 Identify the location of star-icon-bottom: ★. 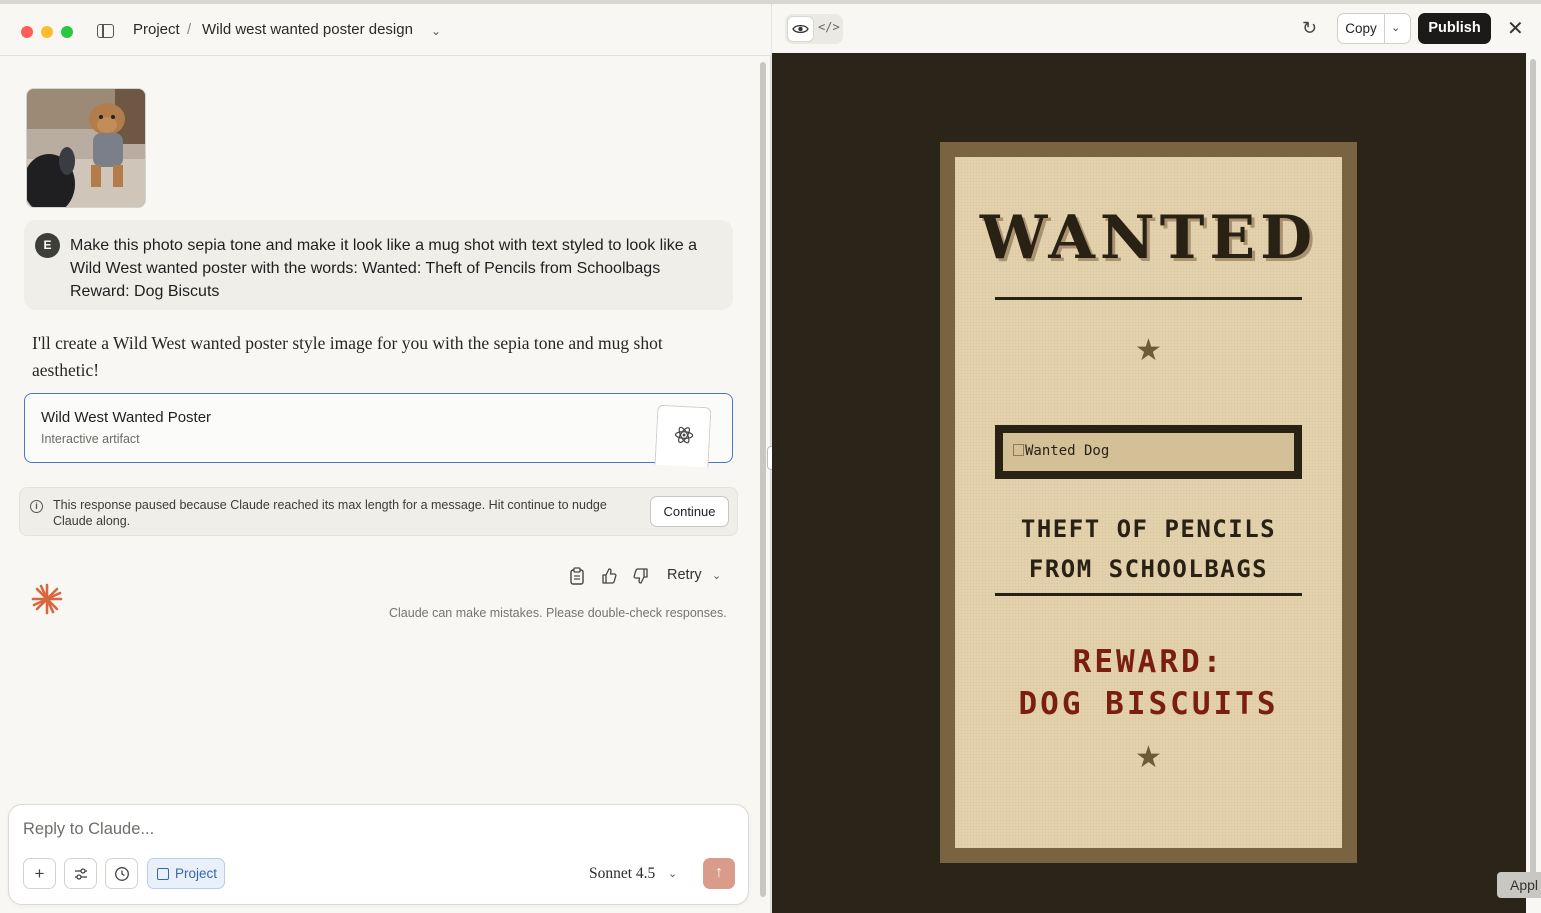
(1148, 757).